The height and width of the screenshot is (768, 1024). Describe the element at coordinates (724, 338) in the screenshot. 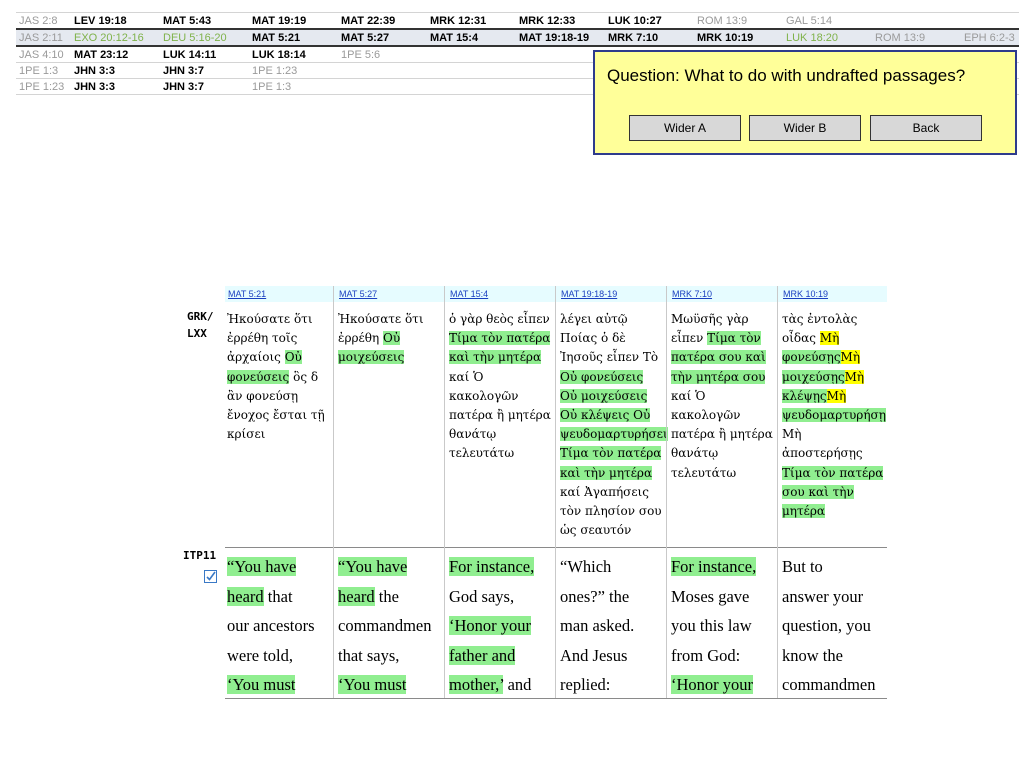

I see `text-line: εἶπεν Τίμα τὸν` at that location.